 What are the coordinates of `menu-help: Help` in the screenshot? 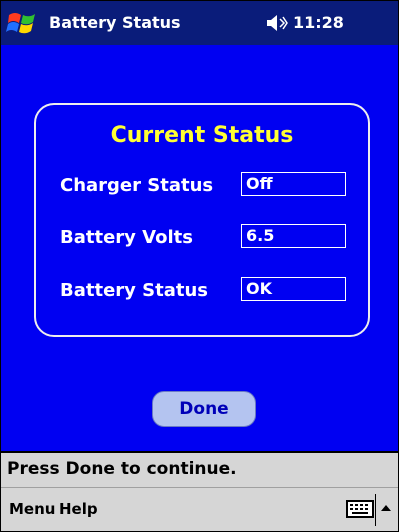 It's located at (78, 509).